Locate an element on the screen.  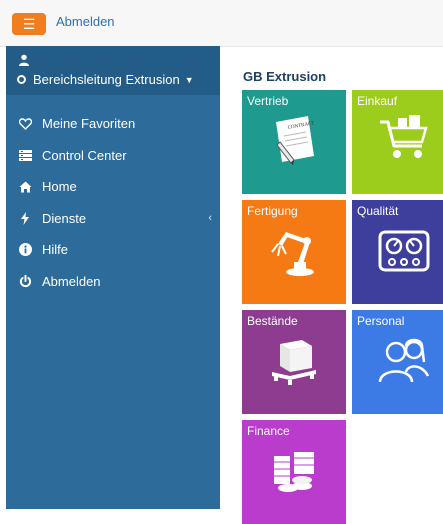
chevron-left-icon: ‹ is located at coordinates (210, 217).